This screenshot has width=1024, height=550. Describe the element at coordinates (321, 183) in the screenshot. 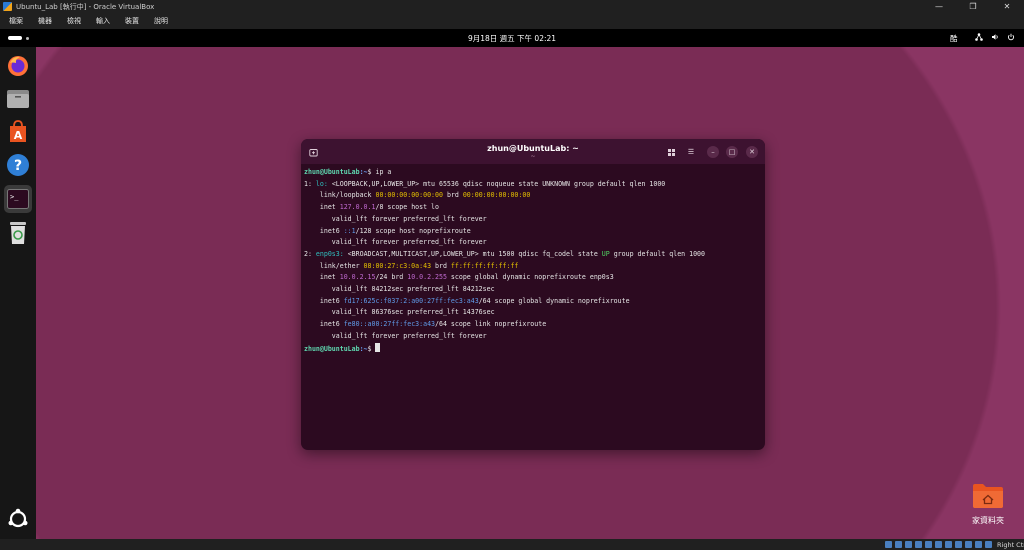

I see `interface-name: lo:` at that location.